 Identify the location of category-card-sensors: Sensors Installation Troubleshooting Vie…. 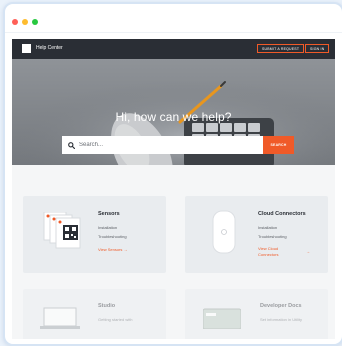
(94, 234).